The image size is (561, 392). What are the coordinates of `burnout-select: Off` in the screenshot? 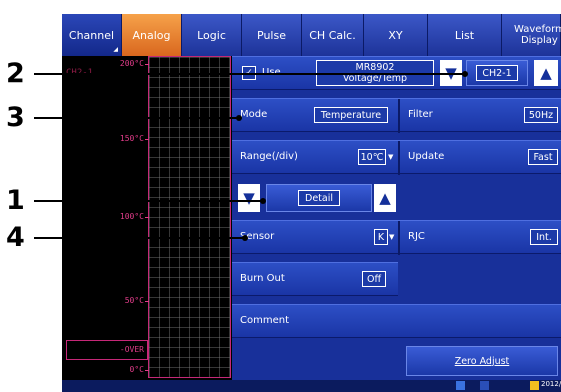 It's located at (374, 279).